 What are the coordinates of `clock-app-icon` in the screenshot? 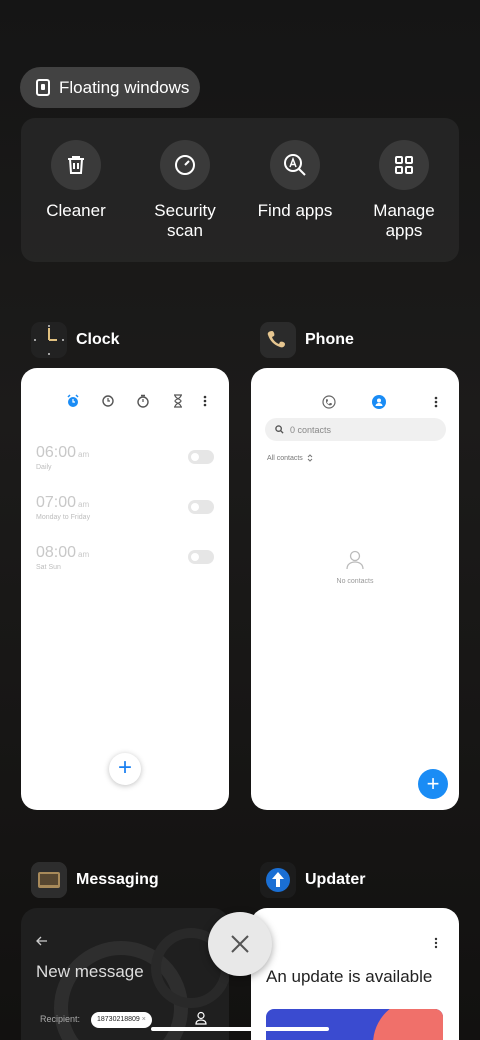 It's located at (49, 340).